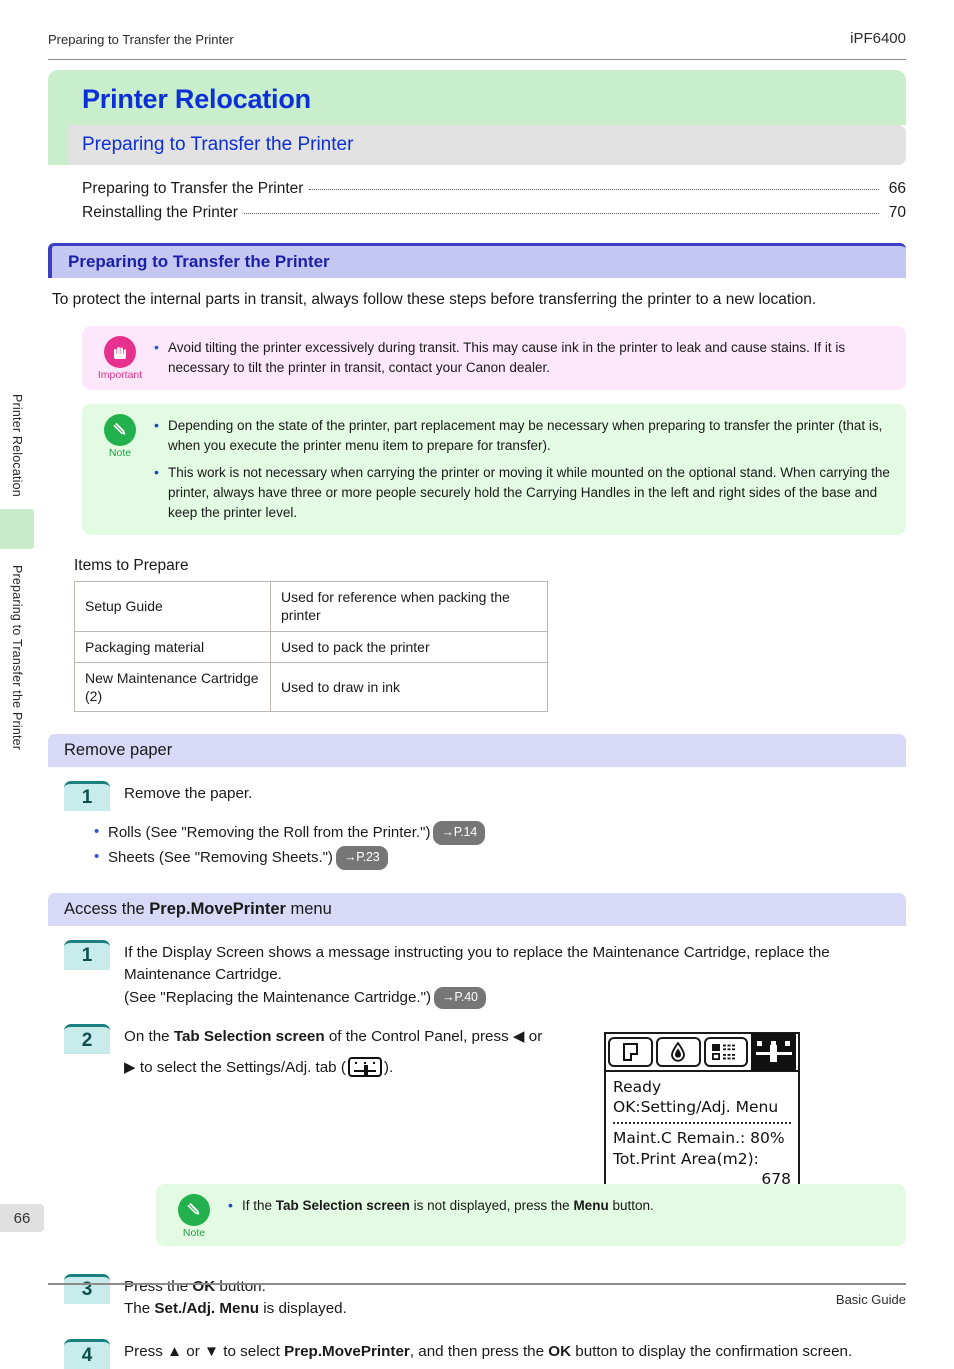  I want to click on footer-guide-label: Basic Guide, so click(870, 1299).